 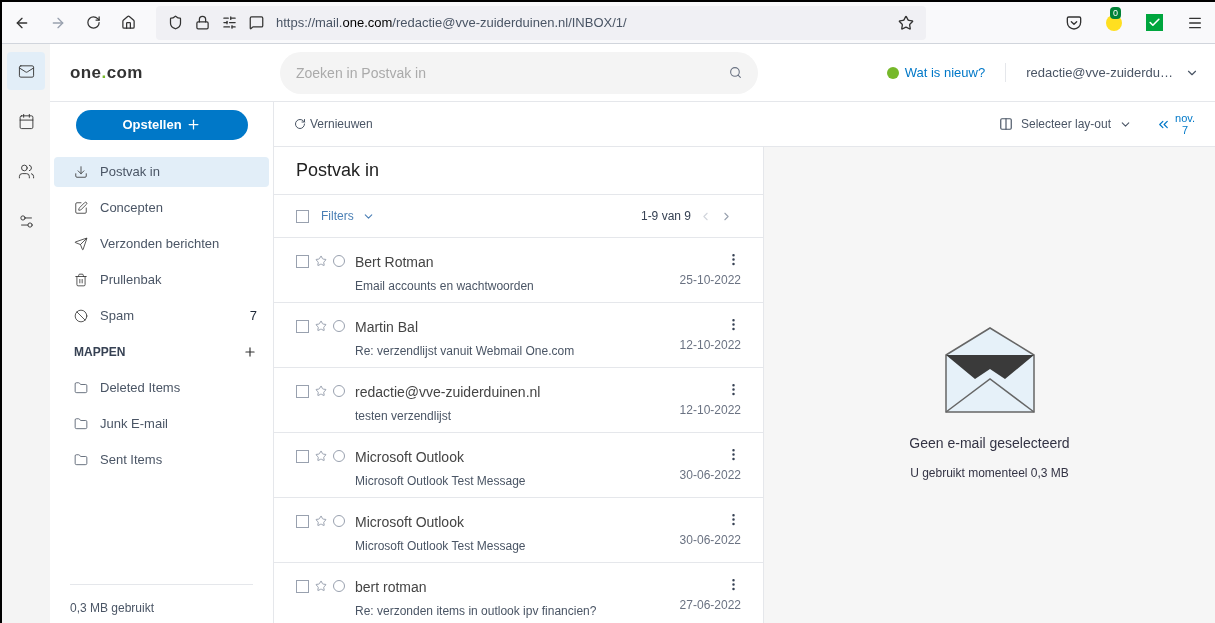 What do you see at coordinates (81, 316) in the screenshot?
I see `spam-icon` at bounding box center [81, 316].